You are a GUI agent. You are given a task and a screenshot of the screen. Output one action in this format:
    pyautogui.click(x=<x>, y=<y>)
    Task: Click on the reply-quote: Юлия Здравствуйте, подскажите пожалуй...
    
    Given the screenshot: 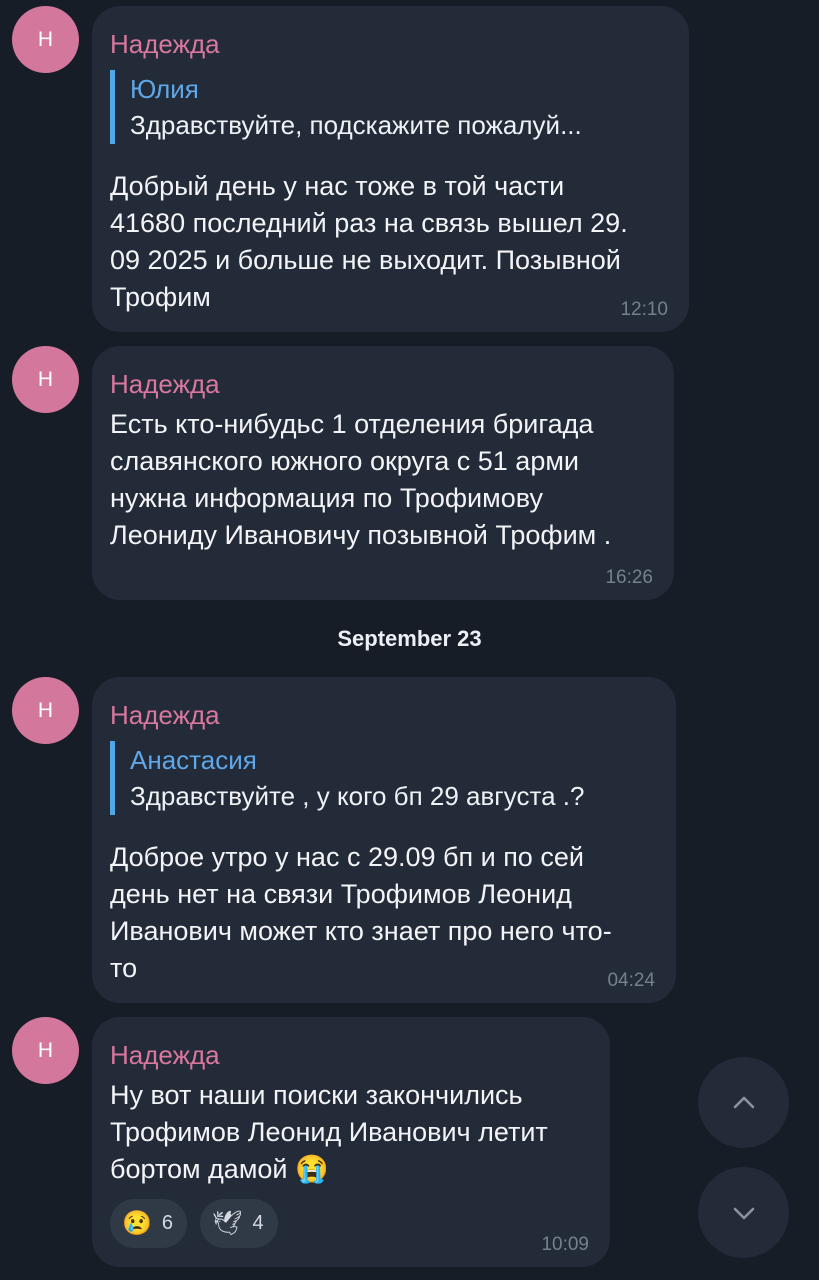 What is the action you would take?
    pyautogui.click(x=389, y=107)
    